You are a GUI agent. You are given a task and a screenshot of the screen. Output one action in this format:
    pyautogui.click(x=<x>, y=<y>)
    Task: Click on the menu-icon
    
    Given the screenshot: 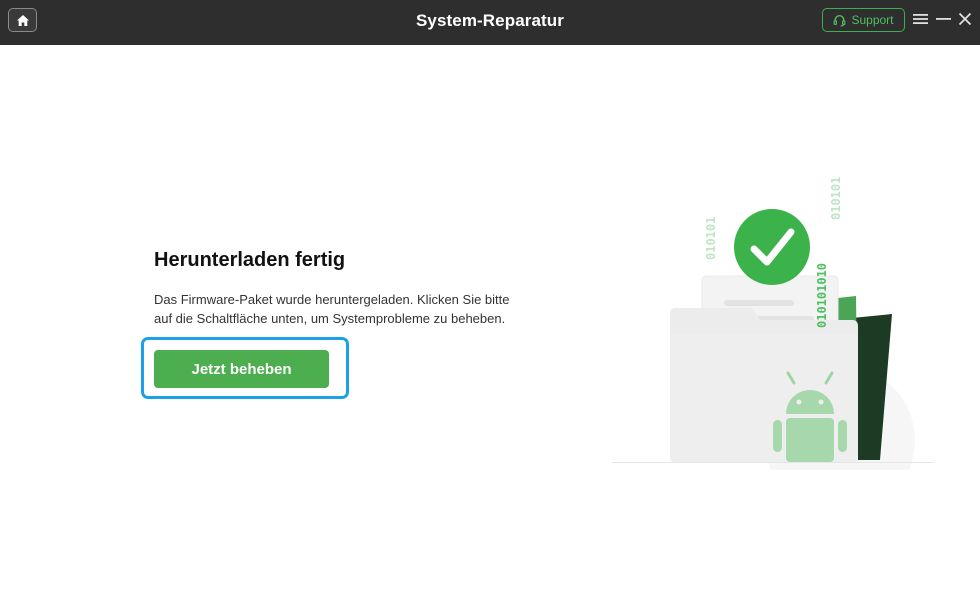 What is the action you would take?
    pyautogui.click(x=920, y=19)
    